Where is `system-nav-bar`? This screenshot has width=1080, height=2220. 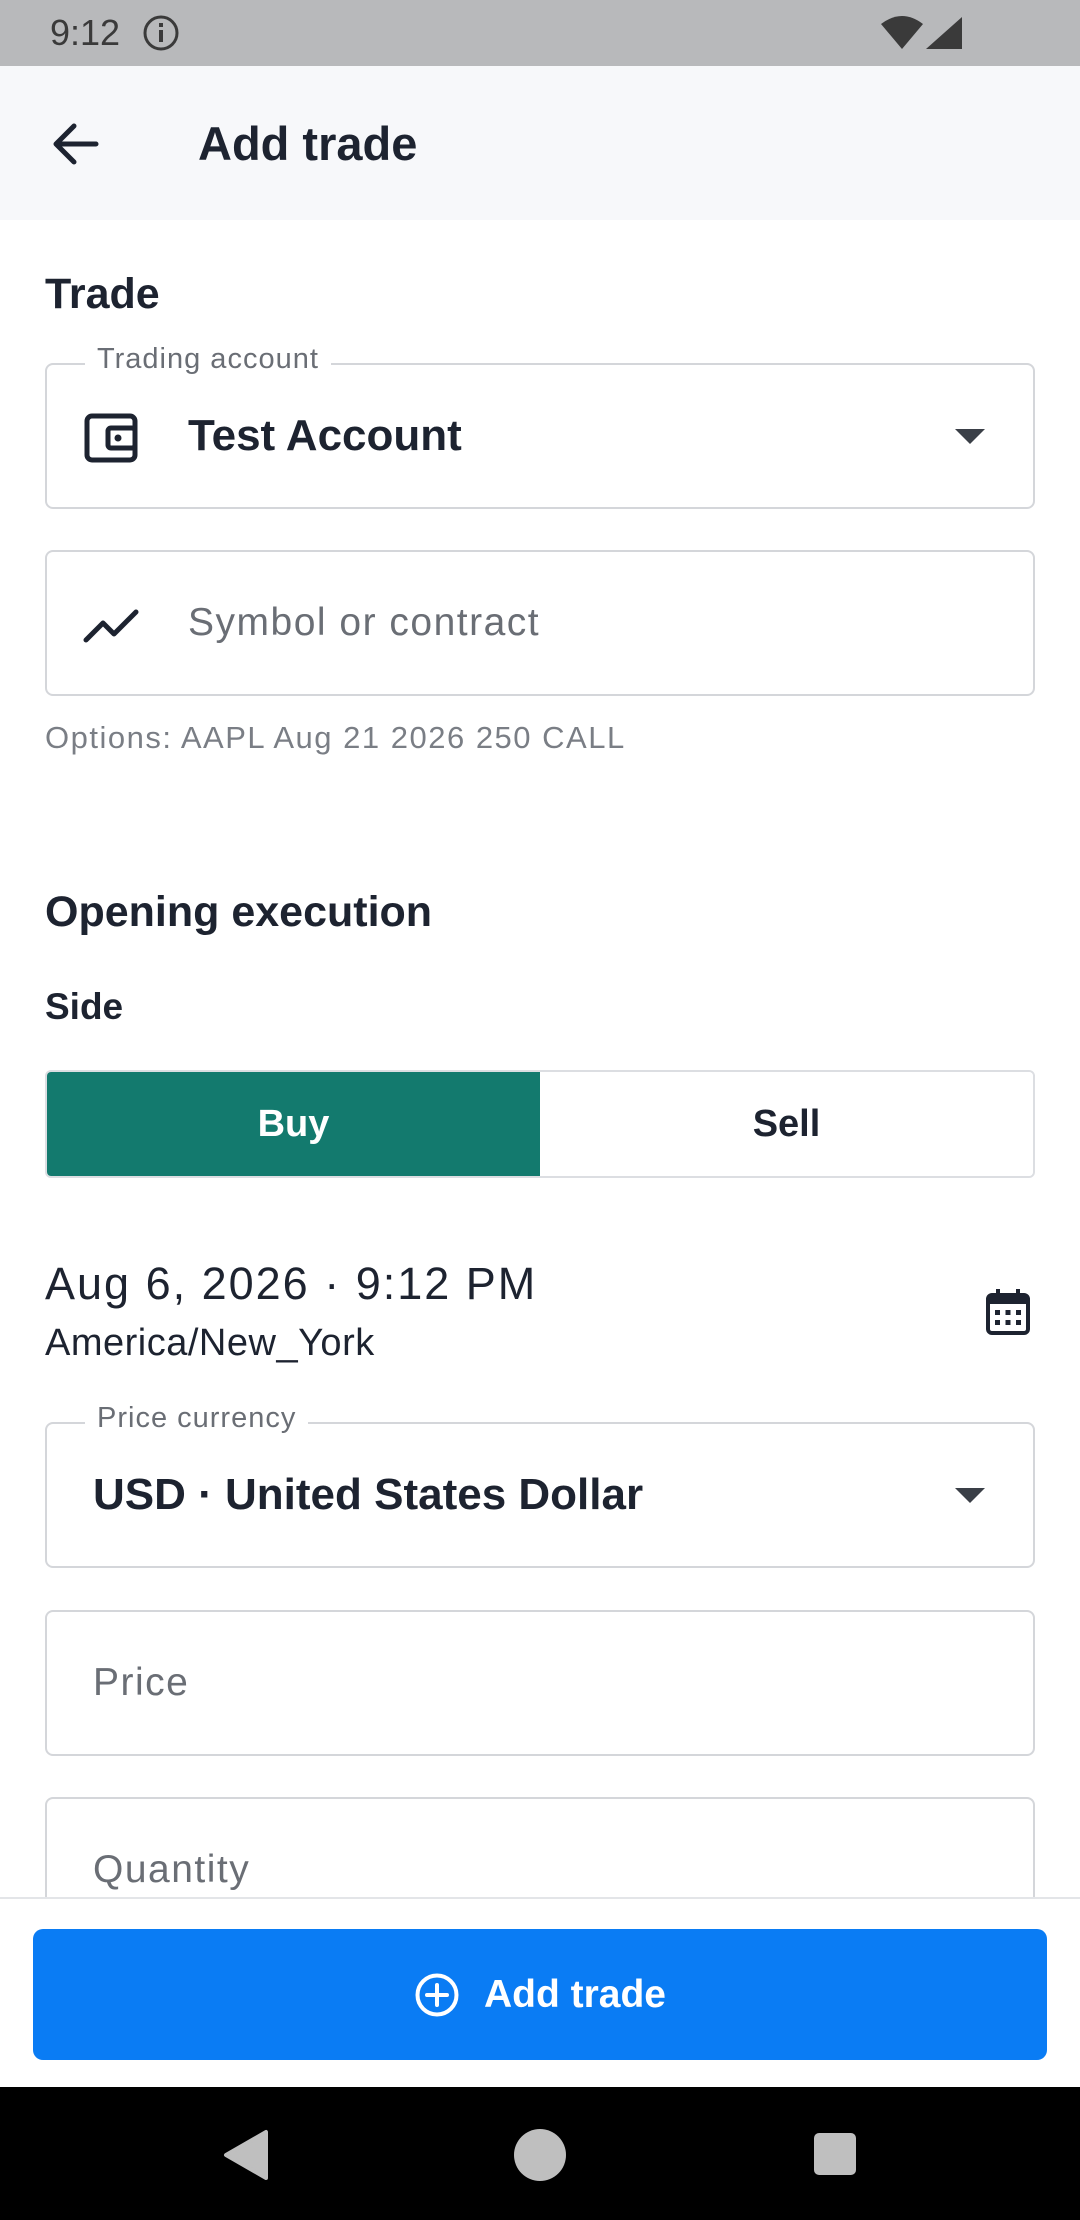
system-nav-bar is located at coordinates (540, 2153).